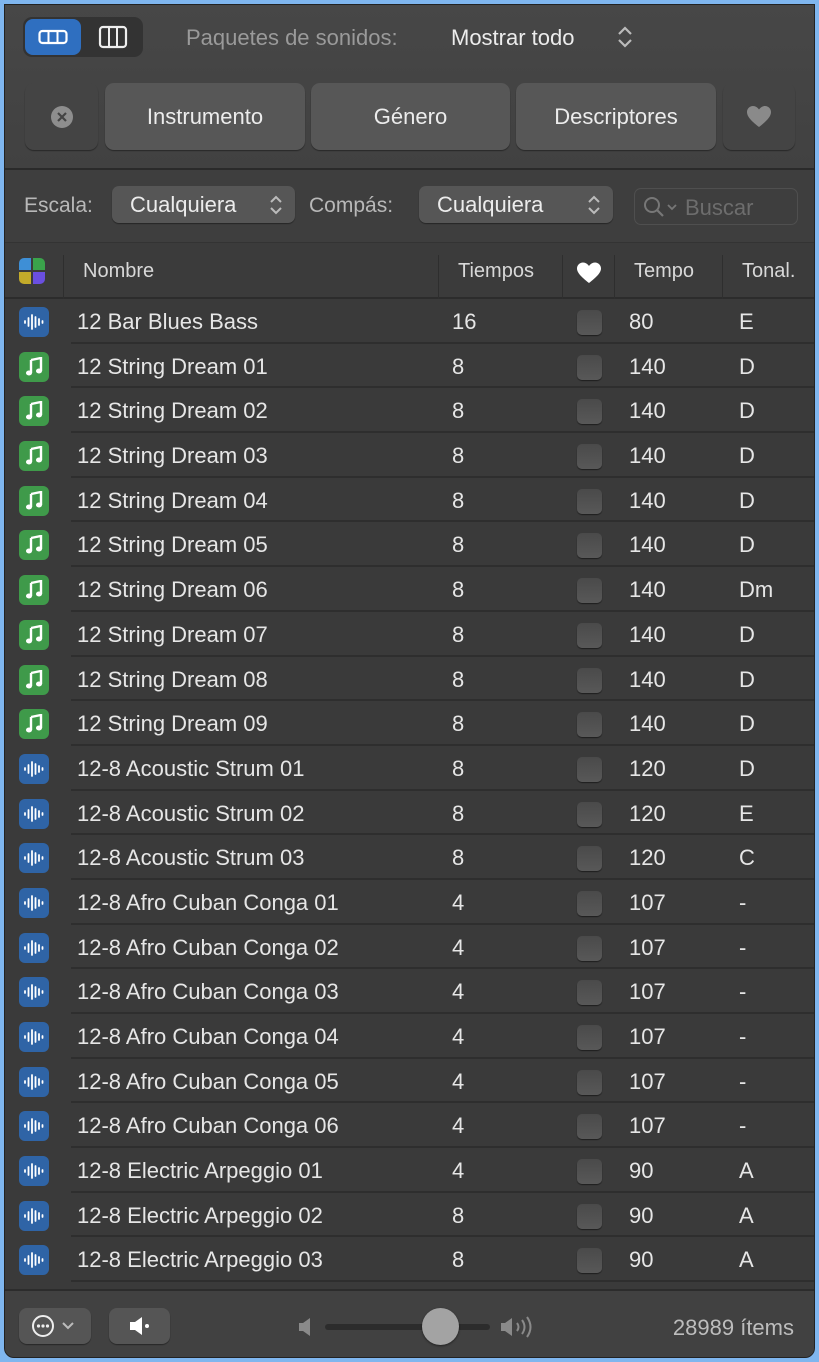  What do you see at coordinates (641, 1215) in the screenshot?
I see `loop-tempo: 90` at bounding box center [641, 1215].